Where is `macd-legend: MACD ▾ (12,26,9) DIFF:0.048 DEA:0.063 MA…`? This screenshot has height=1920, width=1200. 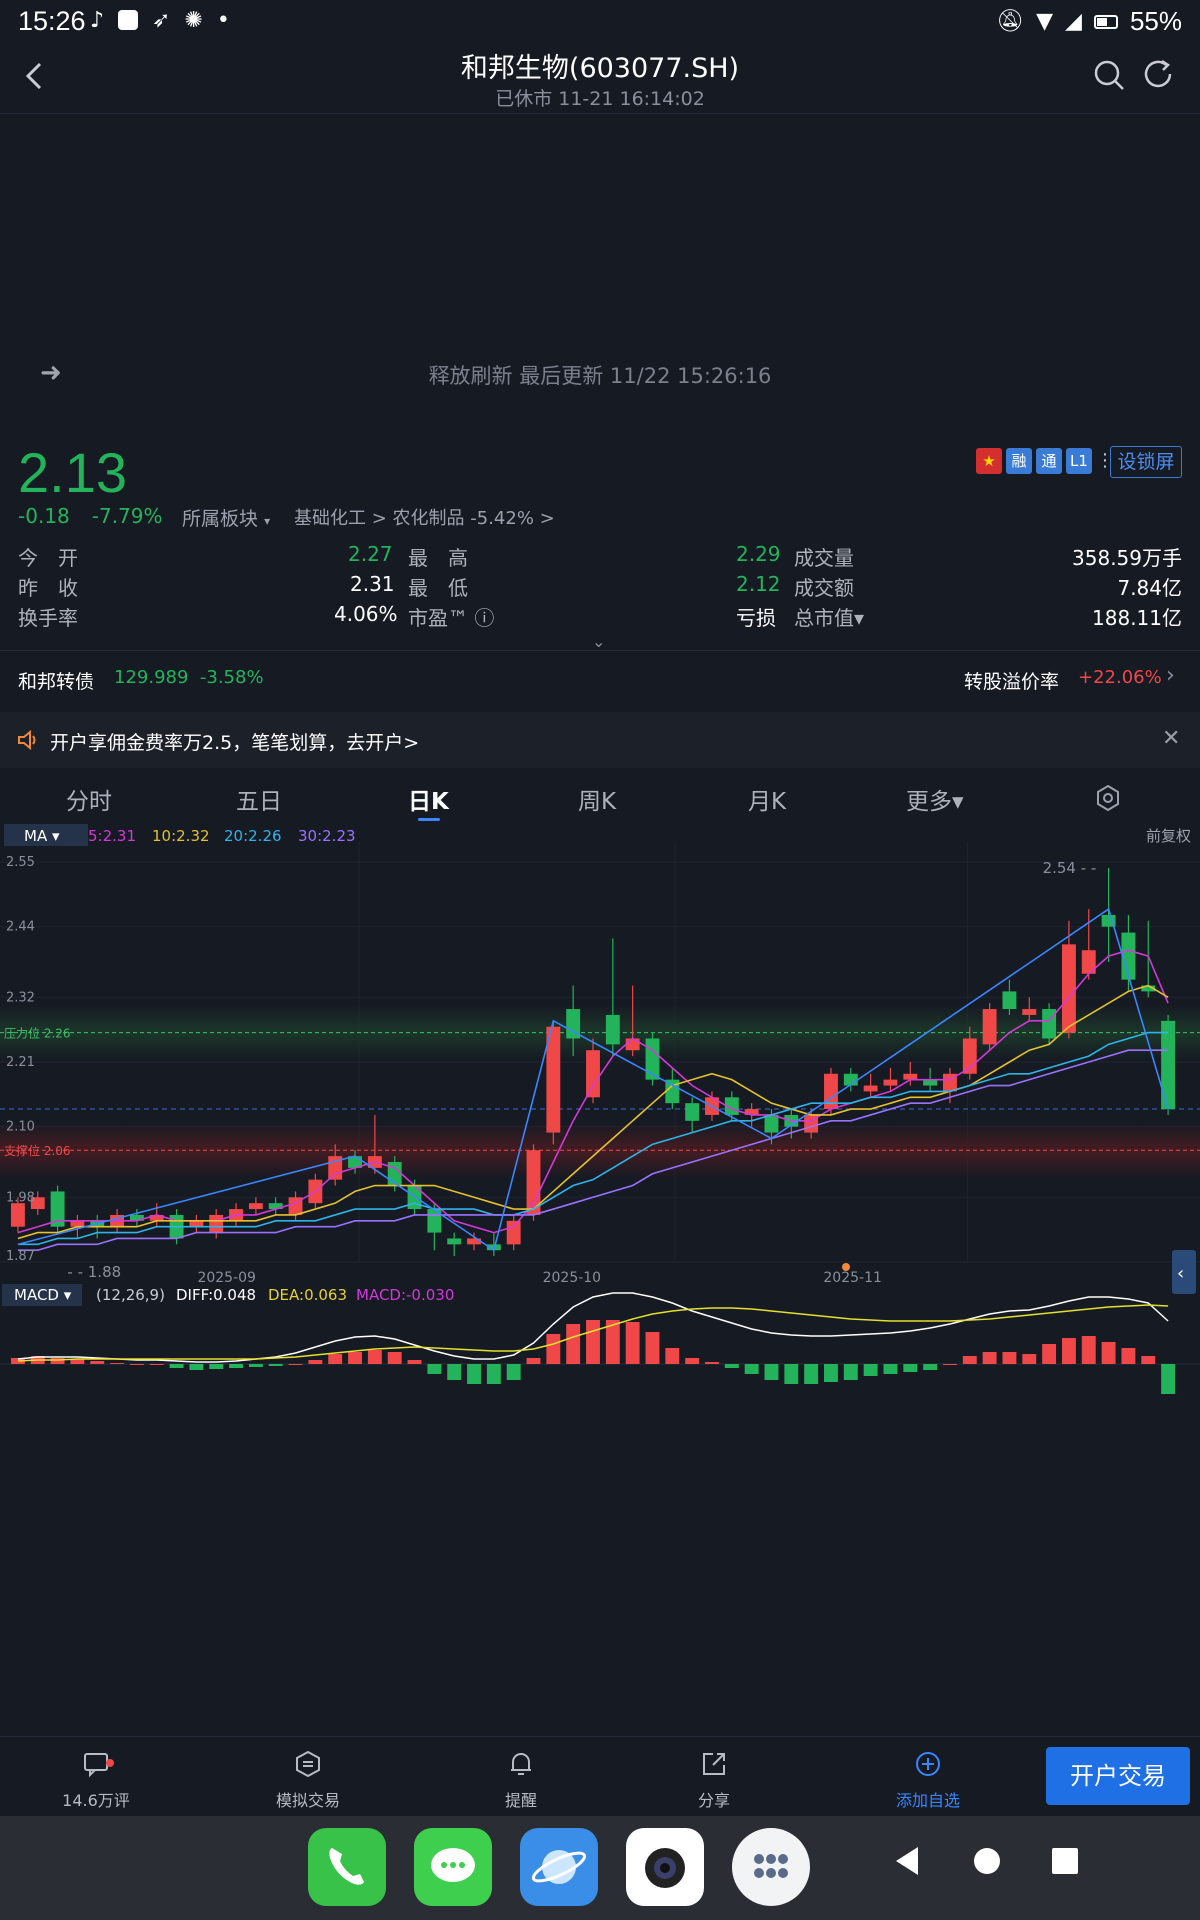 macd-legend: MACD ▾ (12,26,9) DIFF:0.048 DEA:0.063 MA… is located at coordinates (228, 1295).